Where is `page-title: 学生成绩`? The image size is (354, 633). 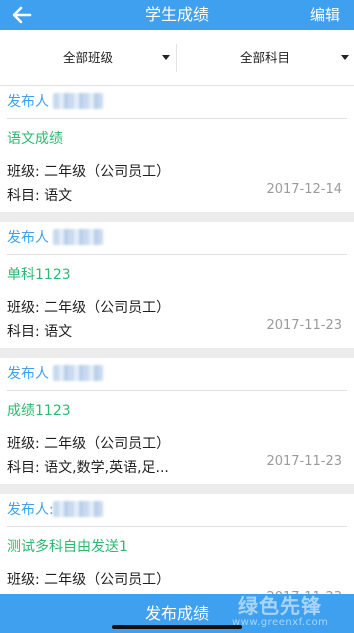
page-title: 学生成绩 is located at coordinates (176, 14).